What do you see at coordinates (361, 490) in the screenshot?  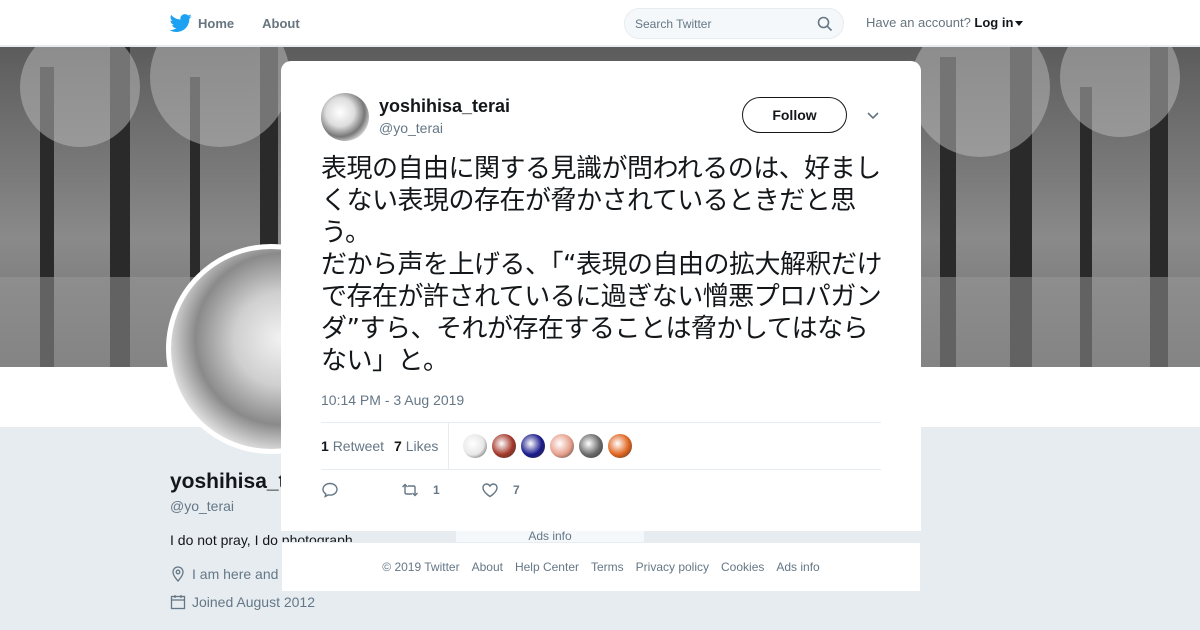 I see `reply-button` at bounding box center [361, 490].